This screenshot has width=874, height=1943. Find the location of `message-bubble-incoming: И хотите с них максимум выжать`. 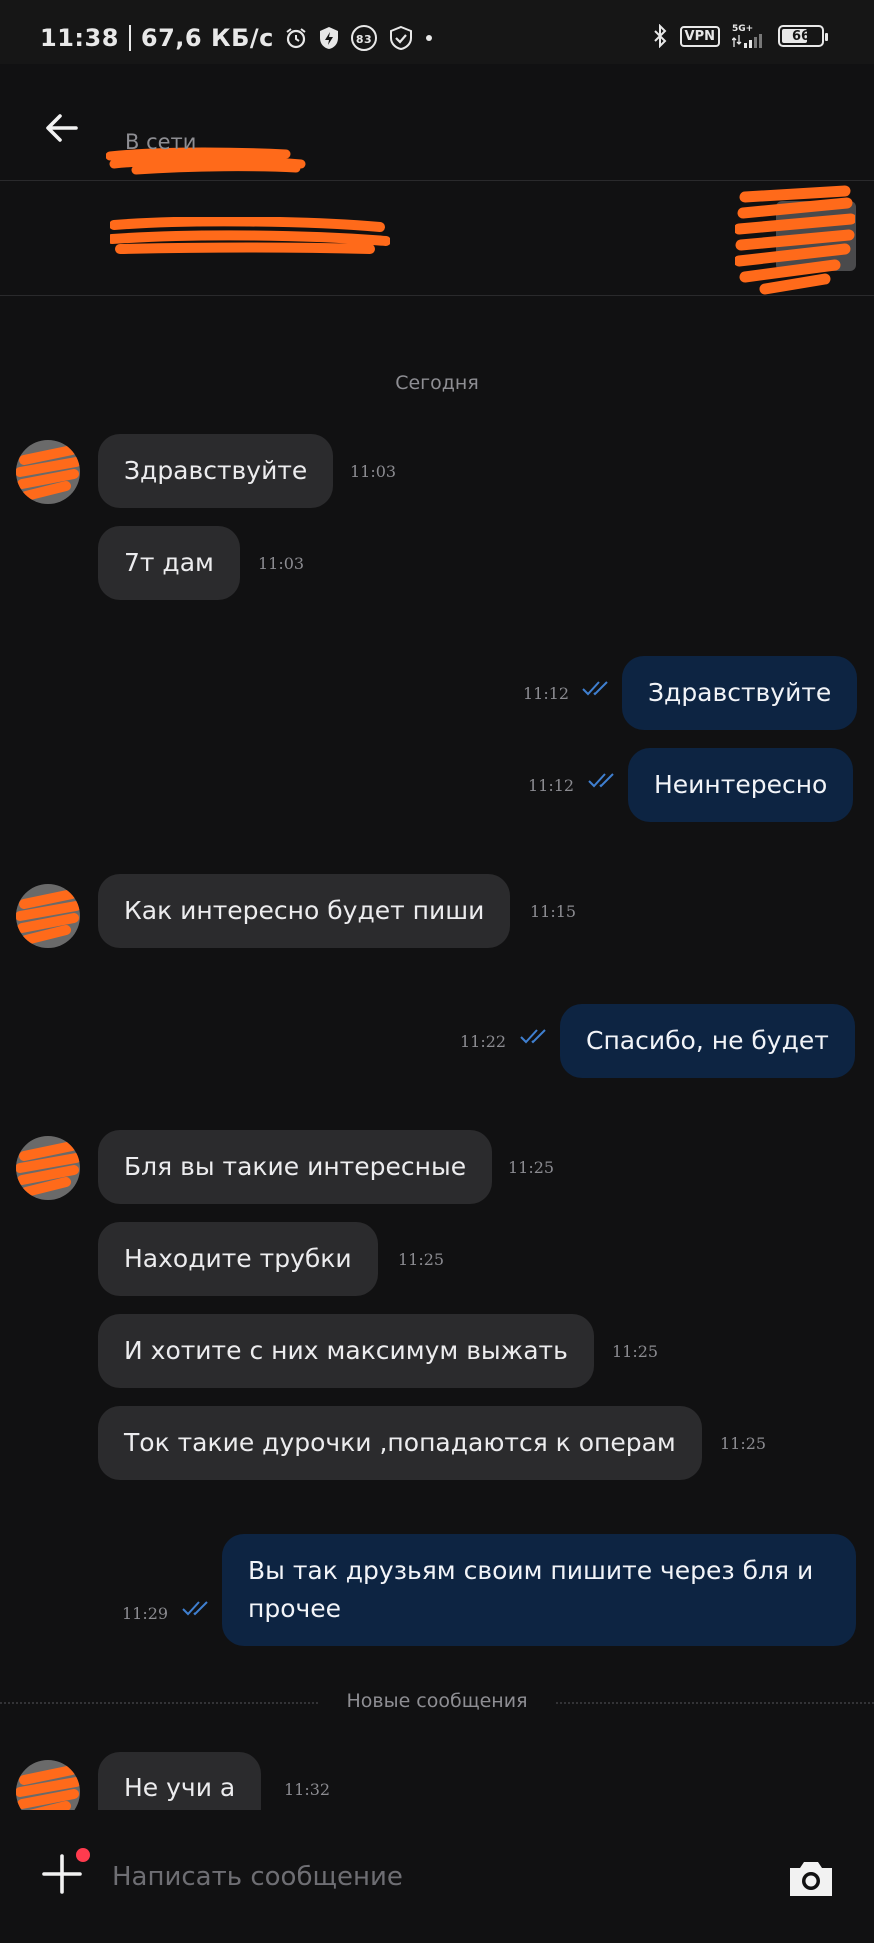

message-bubble-incoming: И хотите с них максимум выжать is located at coordinates (346, 1351).